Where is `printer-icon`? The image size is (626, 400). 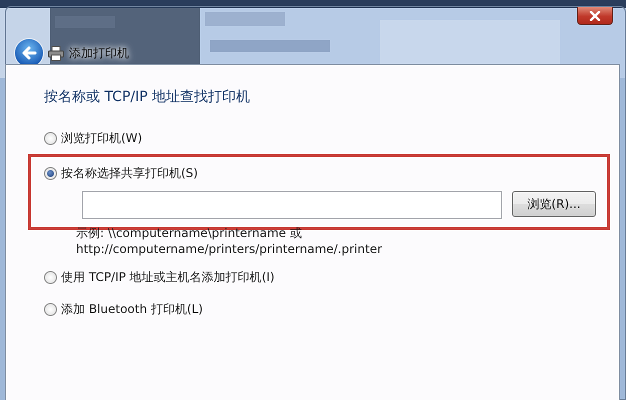 printer-icon is located at coordinates (56, 53).